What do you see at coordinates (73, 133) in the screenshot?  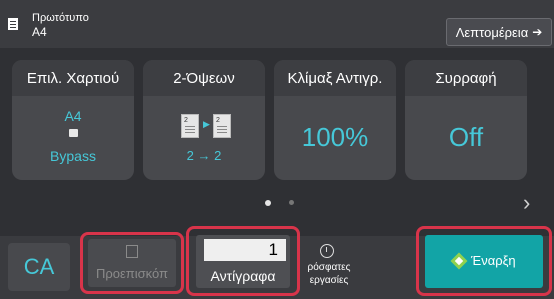 I see `bypass-tray-icon` at bounding box center [73, 133].